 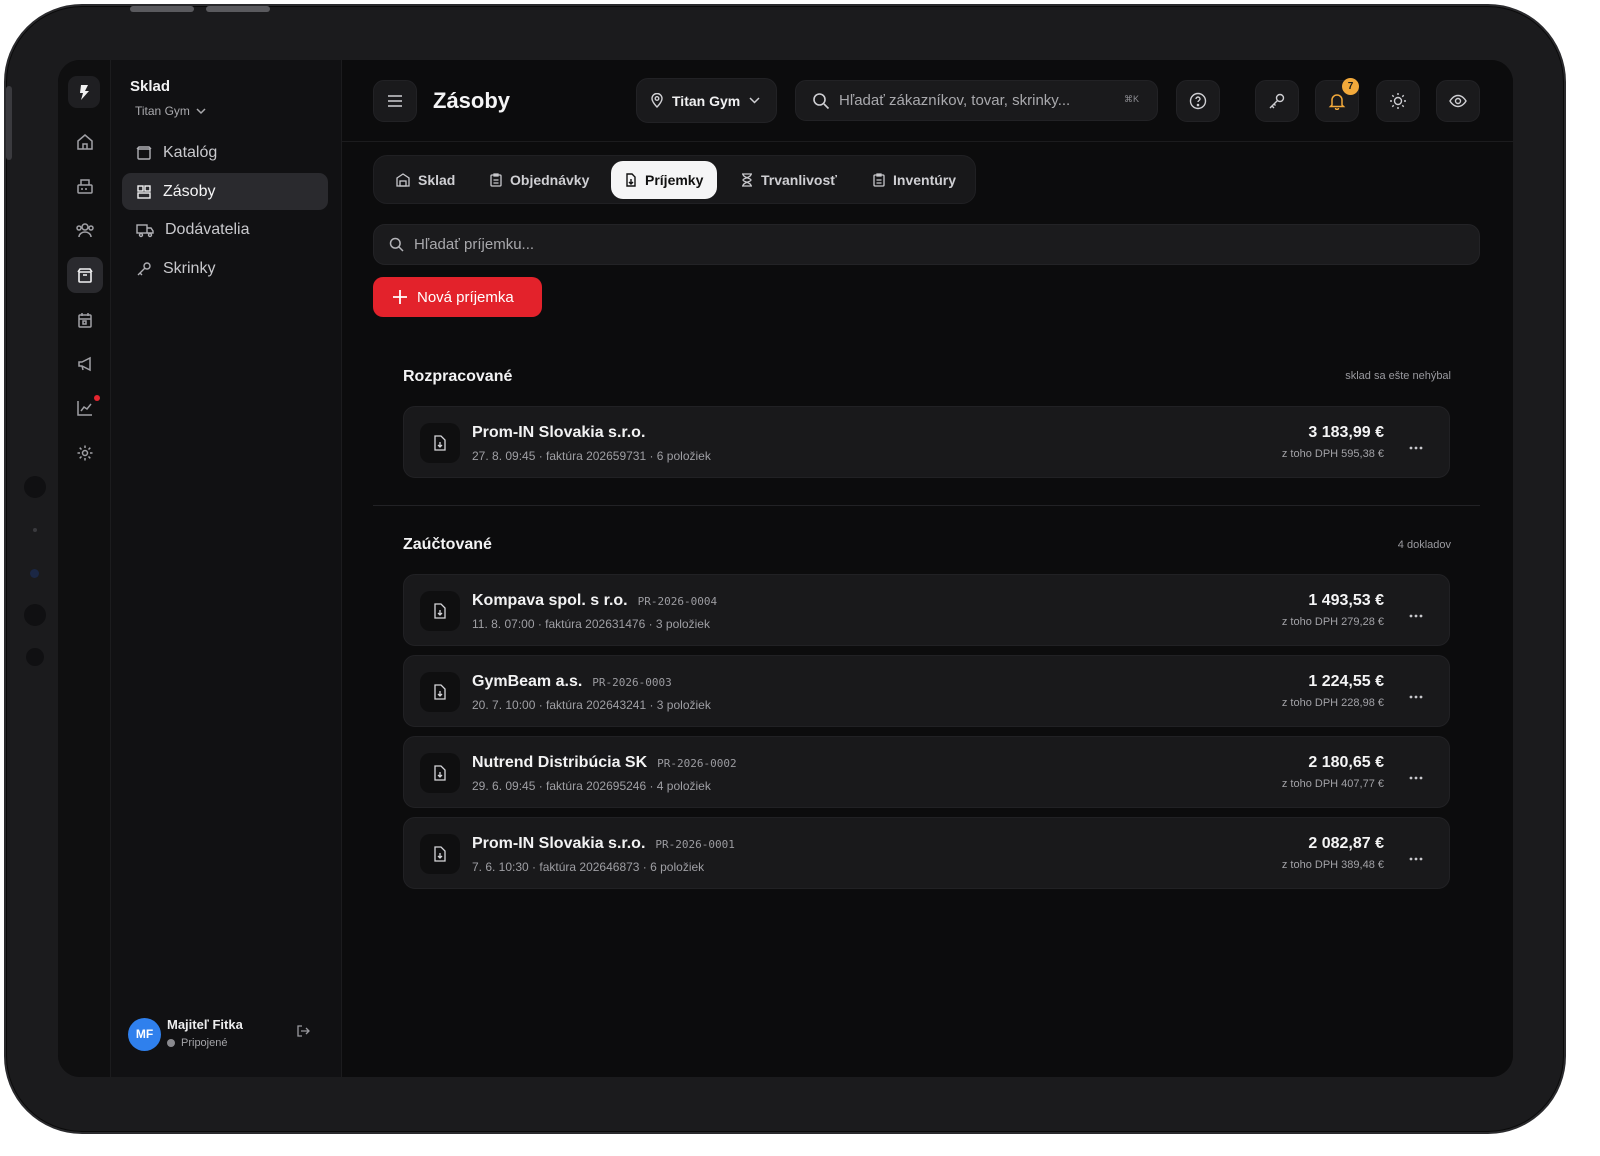 I want to click on tab-label: Inventúry, so click(x=925, y=180).